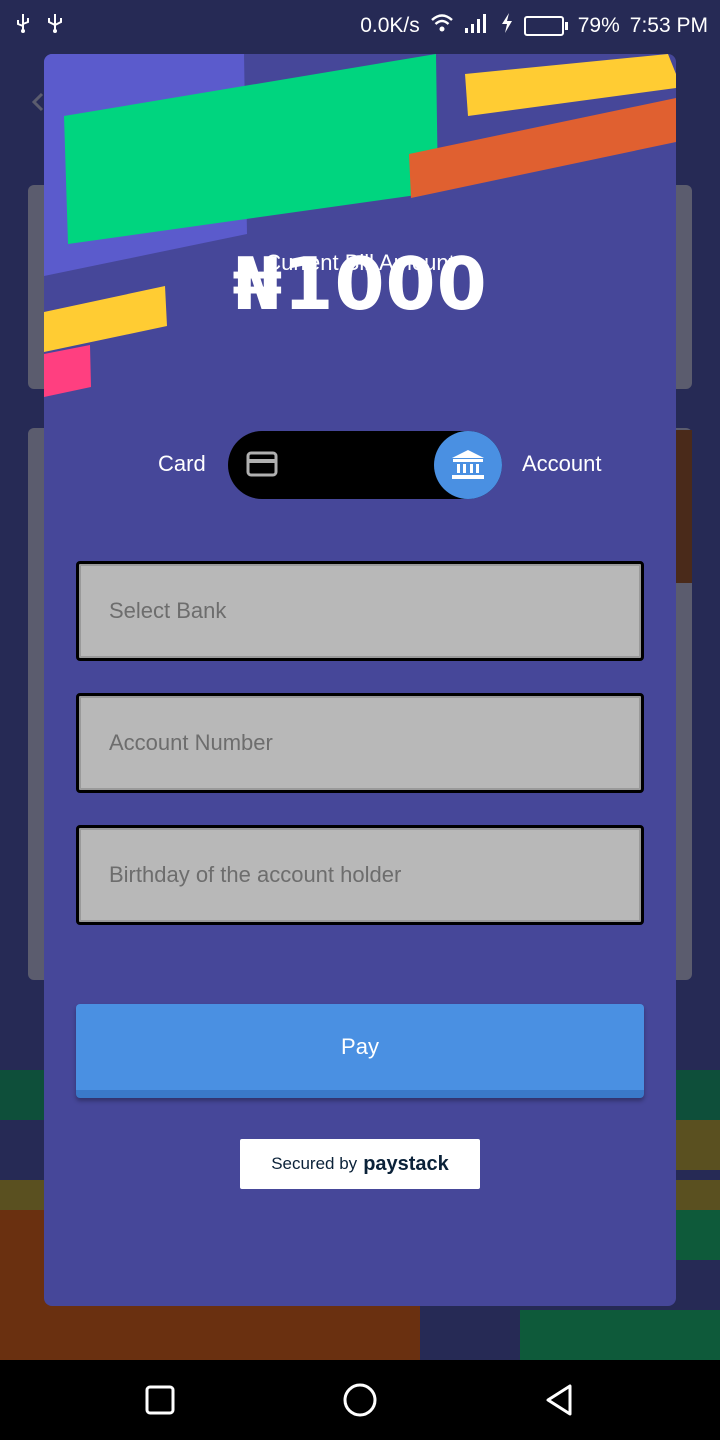 This screenshot has width=720, height=1440. Describe the element at coordinates (360, 743) in the screenshot. I see `account-number-field: Account Number` at that location.